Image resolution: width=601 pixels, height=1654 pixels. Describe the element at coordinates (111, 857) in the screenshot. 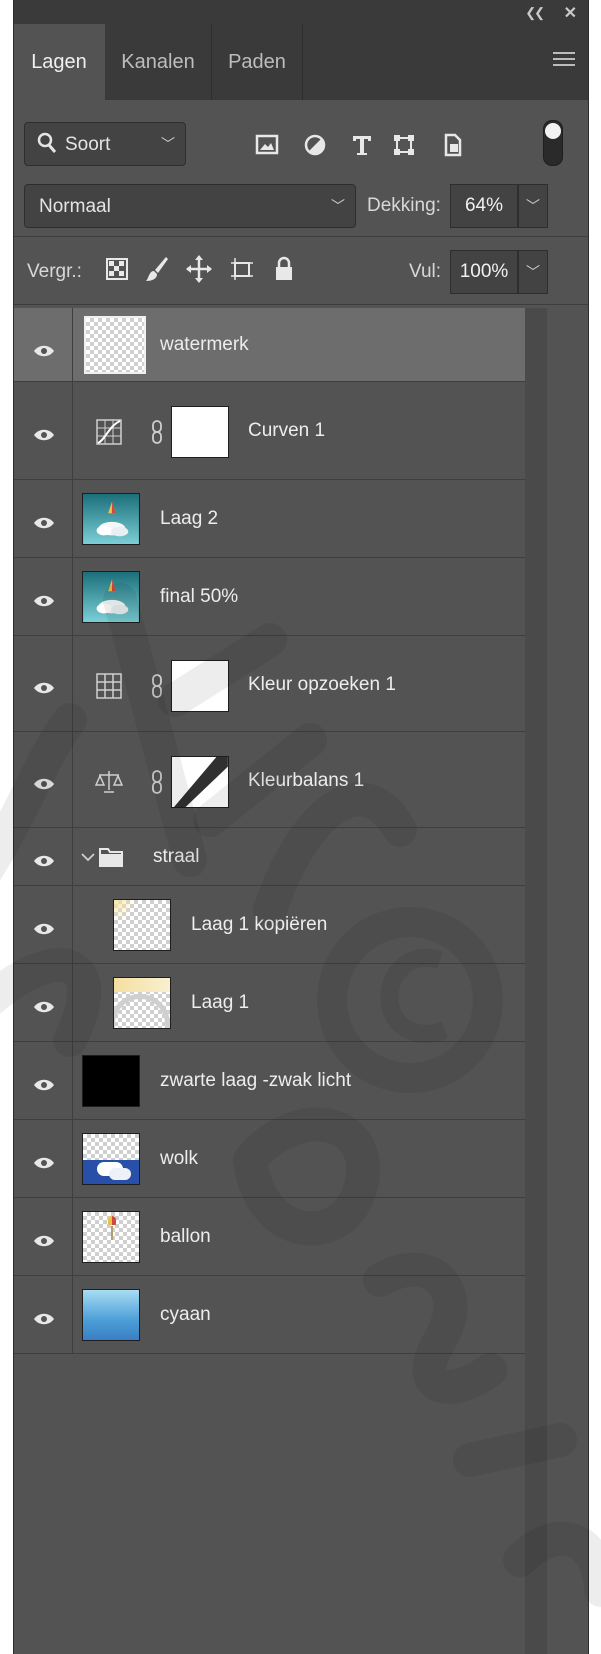

I see `folder-icon` at that location.